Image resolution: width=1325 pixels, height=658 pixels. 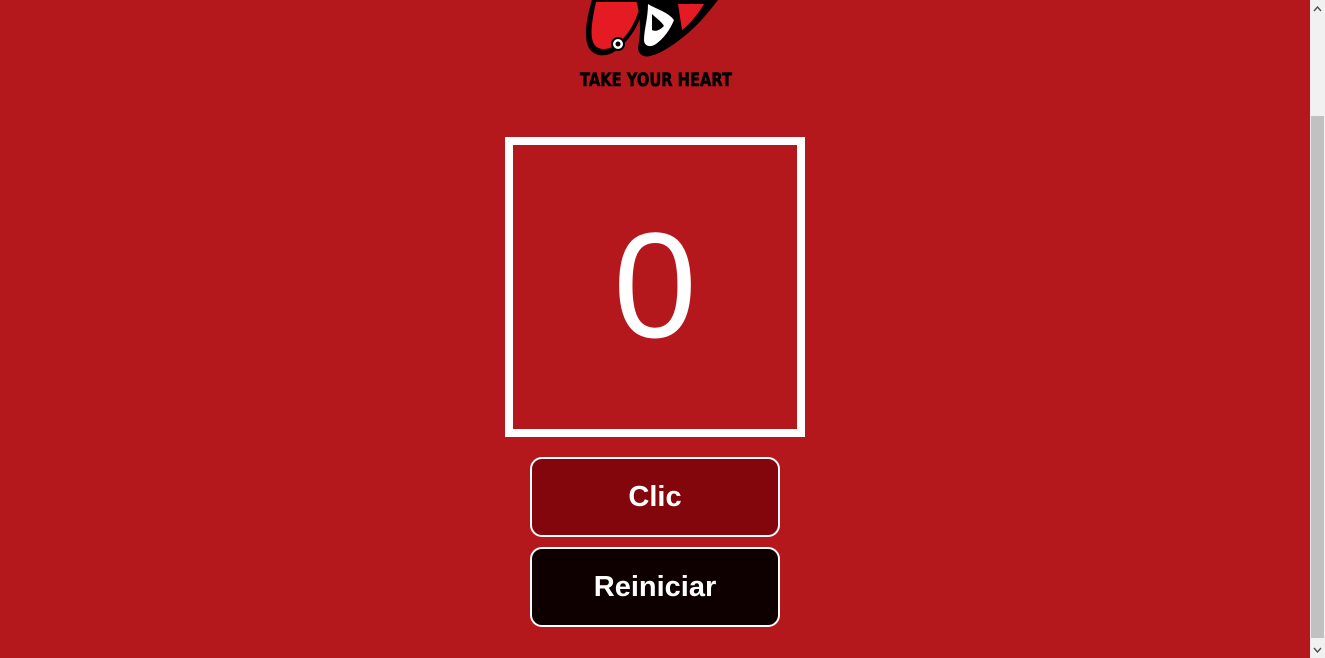 I want to click on click-button-label: Clic, so click(x=655, y=496).